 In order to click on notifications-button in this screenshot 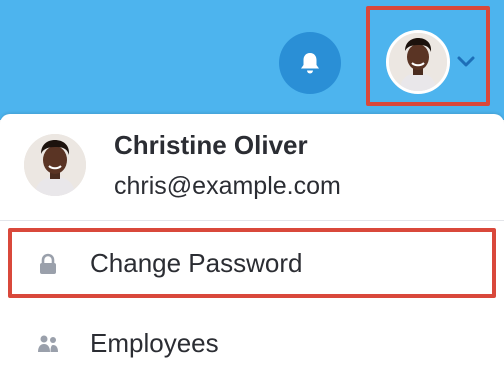, I will do `click(310, 63)`.